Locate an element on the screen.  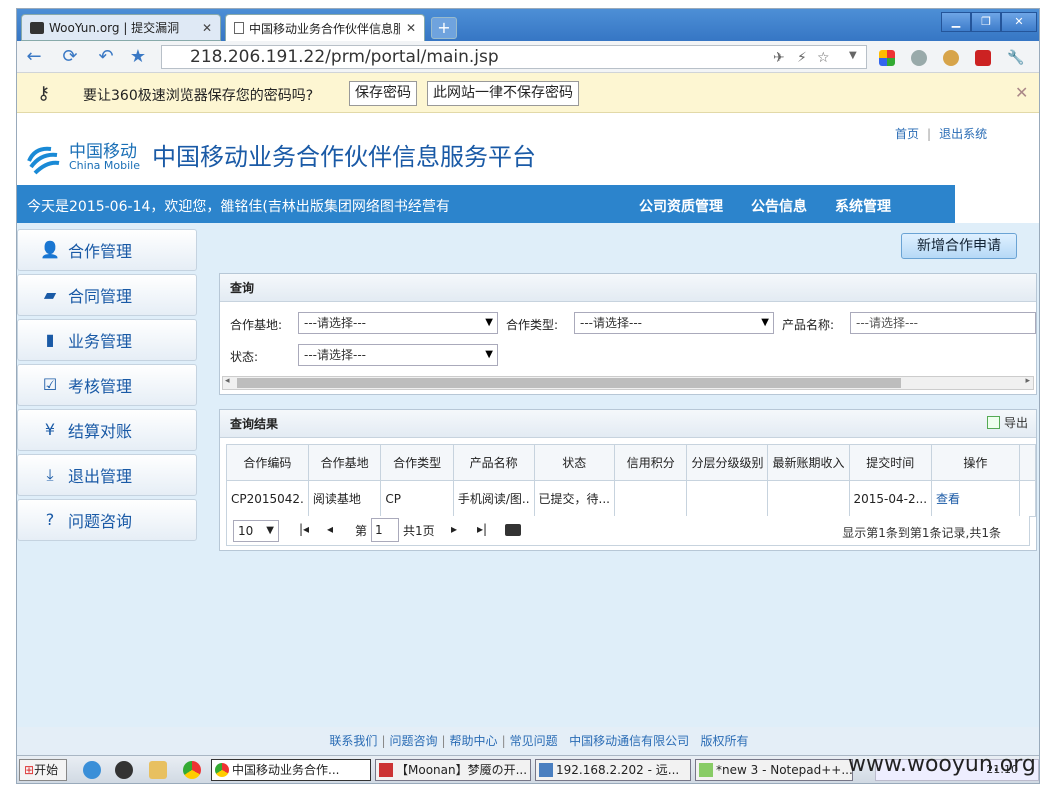
sidebar-item-business: ▮ 业务管理 is located at coordinates (107, 340).